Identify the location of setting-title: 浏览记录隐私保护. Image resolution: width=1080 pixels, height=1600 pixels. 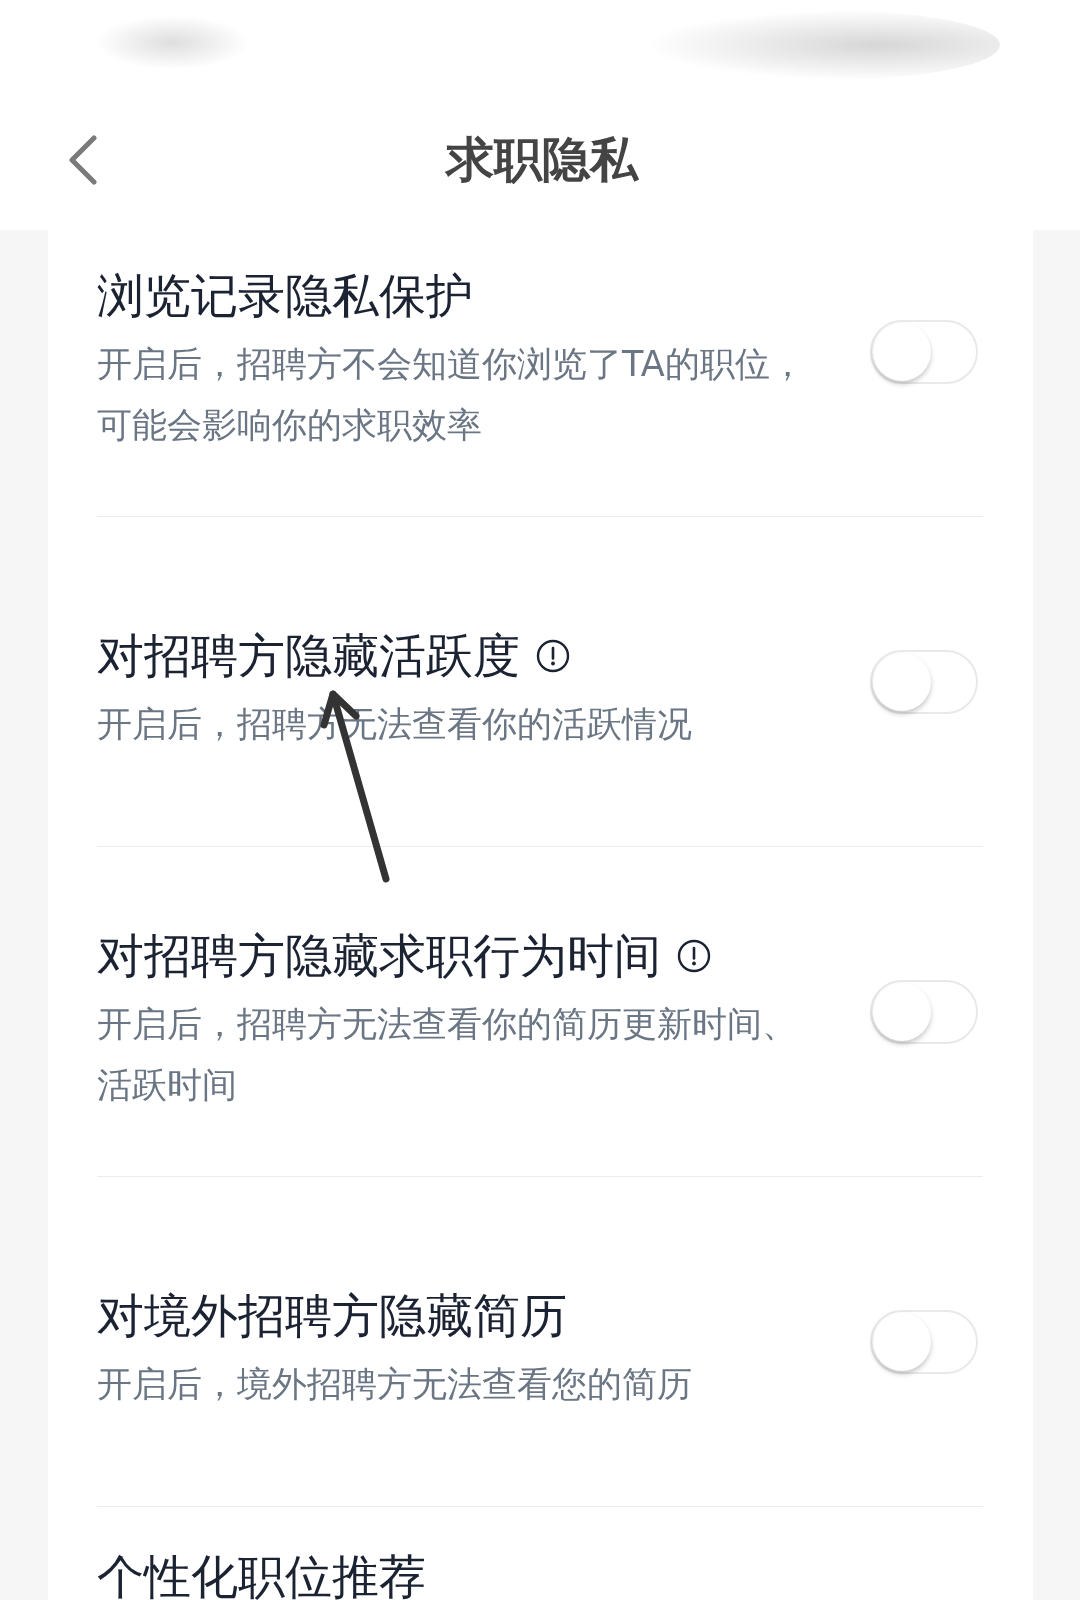
(285, 295).